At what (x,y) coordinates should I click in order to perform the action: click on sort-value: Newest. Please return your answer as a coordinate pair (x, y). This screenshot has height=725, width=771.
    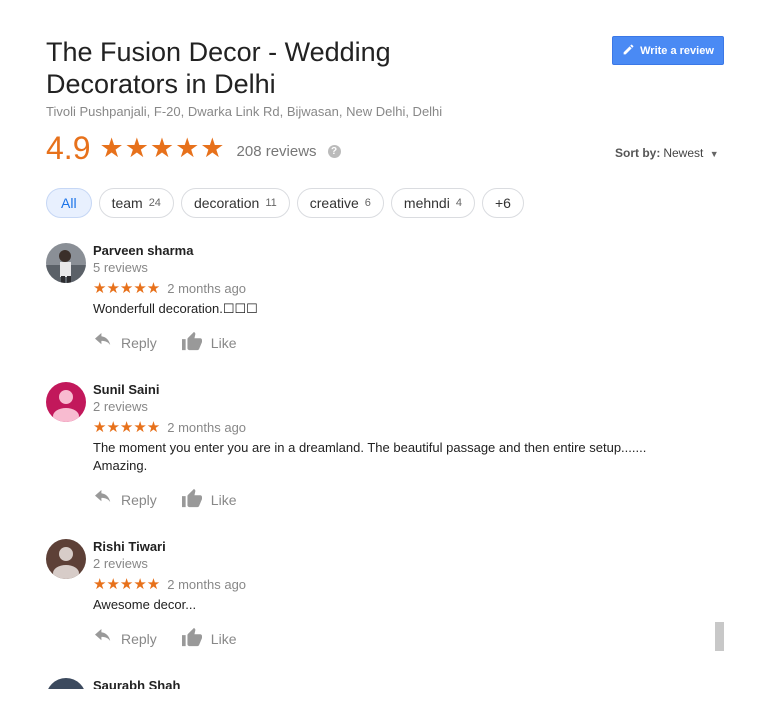
    Looking at the image, I should click on (683, 153).